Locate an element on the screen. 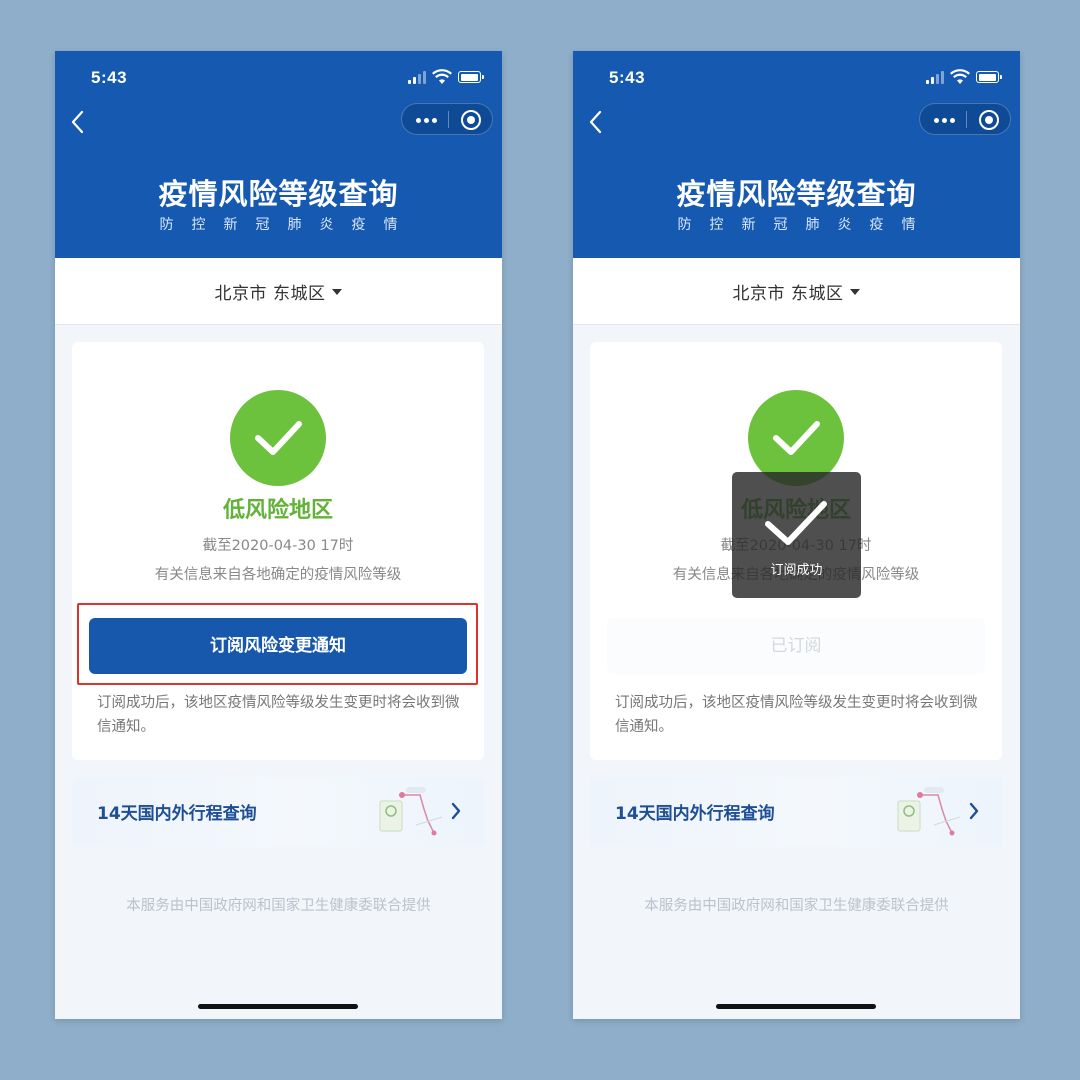 The height and width of the screenshot is (1080, 1080). subscribe-button: 订阅风险变更通知 is located at coordinates (278, 646).